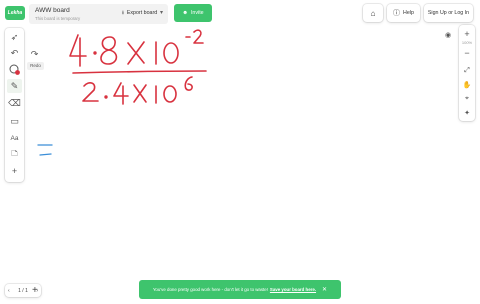 Image resolution: width=480 pixels, height=304 pixels. I want to click on page-indicator: 1 / 1, so click(23, 291).